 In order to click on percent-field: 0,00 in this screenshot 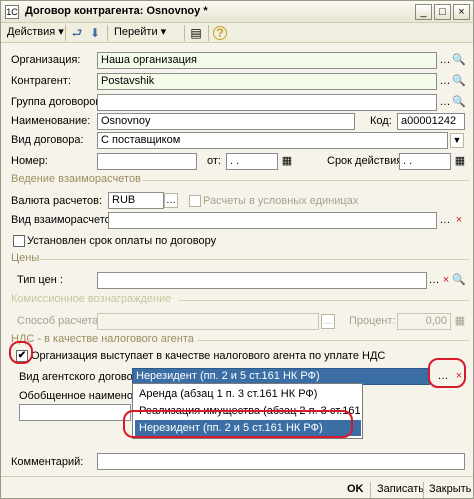, I will do `click(424, 321)`.